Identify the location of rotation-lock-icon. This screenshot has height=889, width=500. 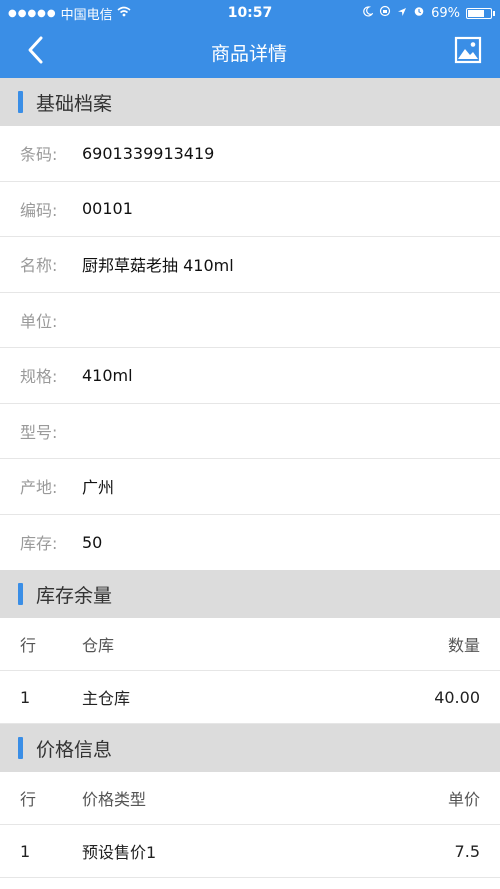
(385, 13).